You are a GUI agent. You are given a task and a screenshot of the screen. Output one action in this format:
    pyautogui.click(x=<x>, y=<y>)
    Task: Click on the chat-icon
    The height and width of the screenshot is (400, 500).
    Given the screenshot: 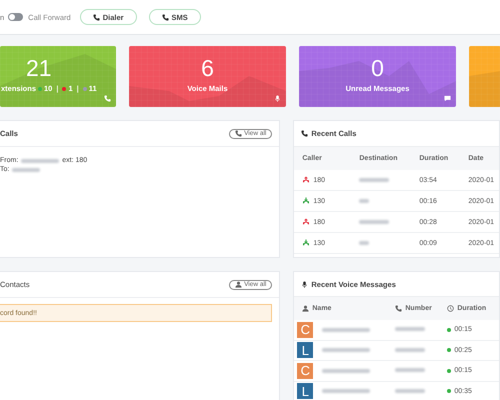 What is the action you would take?
    pyautogui.click(x=447, y=98)
    